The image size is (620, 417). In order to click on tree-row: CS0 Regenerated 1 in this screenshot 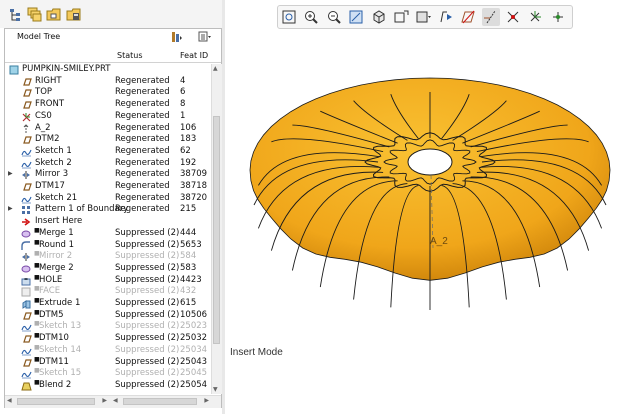, I will do `click(108, 116)`.